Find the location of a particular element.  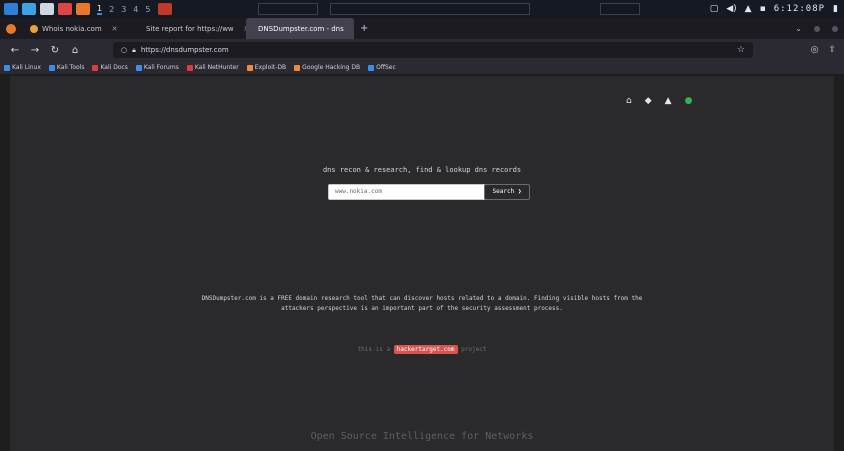

kali-docs-icon is located at coordinates (95, 67).